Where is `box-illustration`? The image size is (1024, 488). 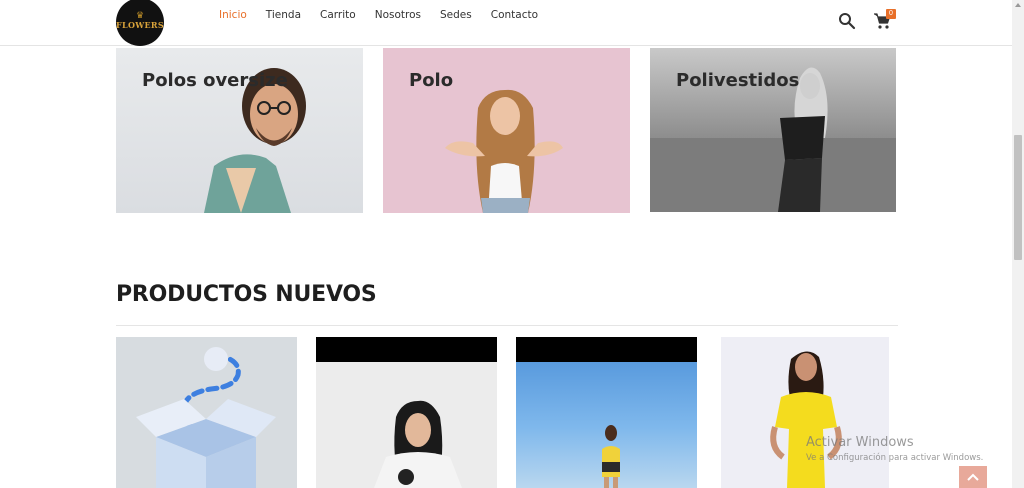
box-illustration is located at coordinates (206, 417).